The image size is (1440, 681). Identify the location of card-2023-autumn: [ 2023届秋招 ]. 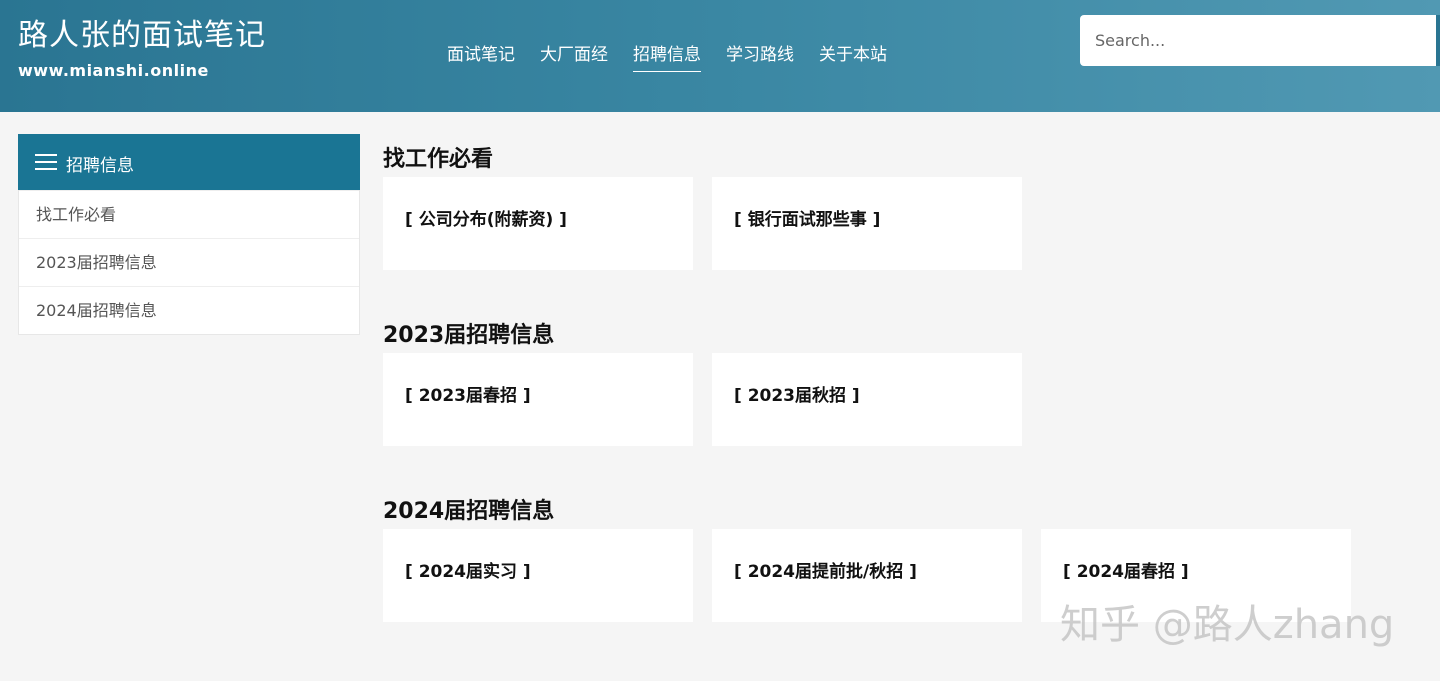
(867, 399).